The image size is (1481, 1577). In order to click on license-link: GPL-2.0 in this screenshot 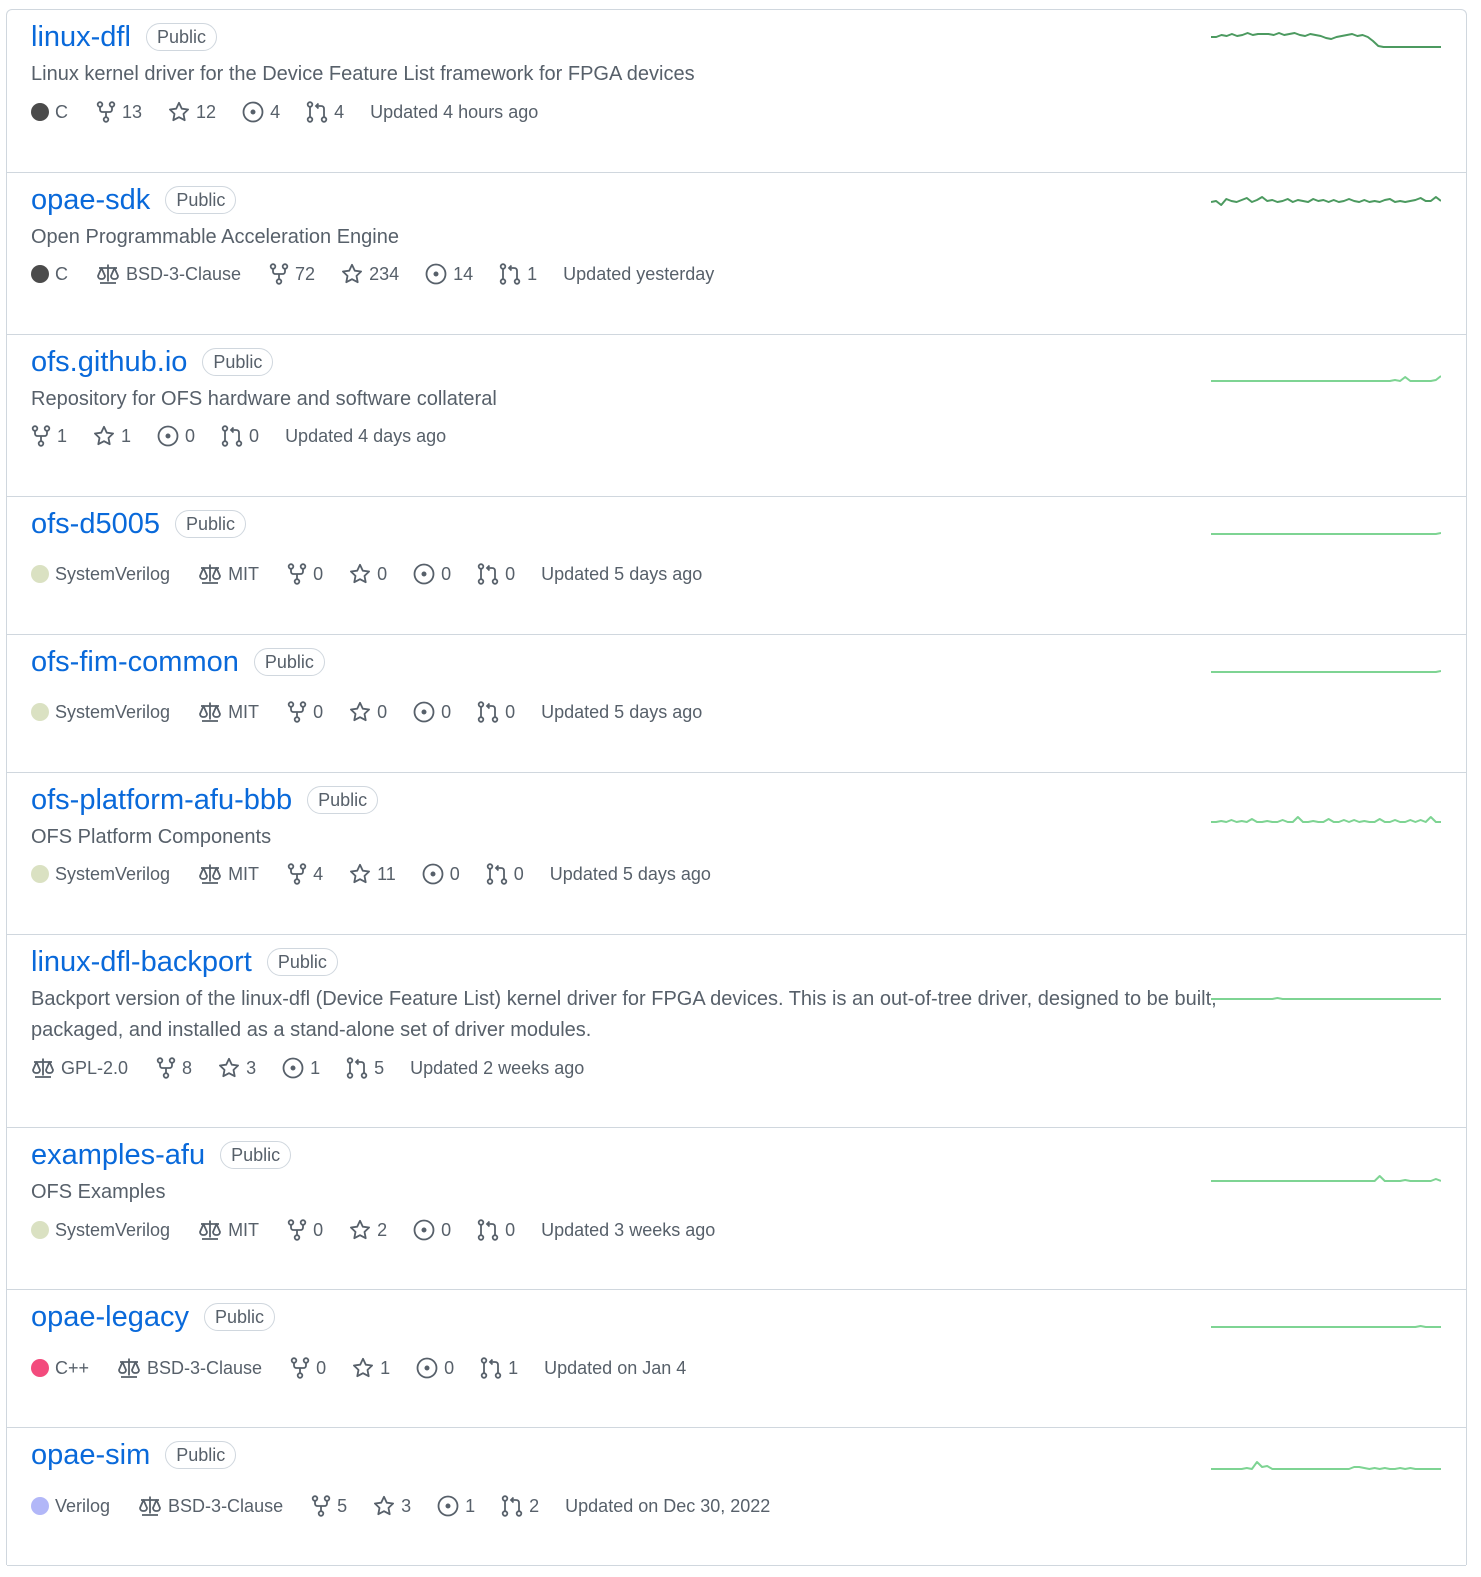, I will do `click(79, 1068)`.